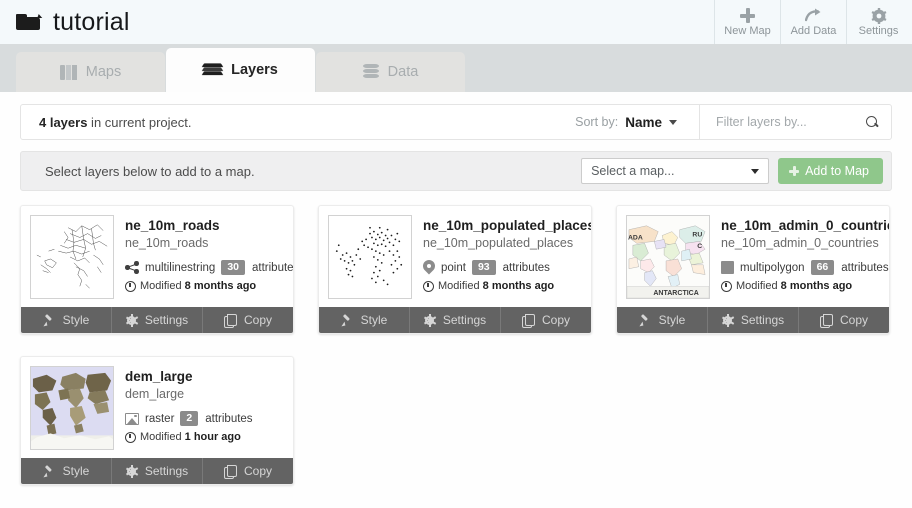 Image resolution: width=912 pixels, height=508 pixels. I want to click on layer-subtitle: ne_10m_populated_places, so click(498, 243).